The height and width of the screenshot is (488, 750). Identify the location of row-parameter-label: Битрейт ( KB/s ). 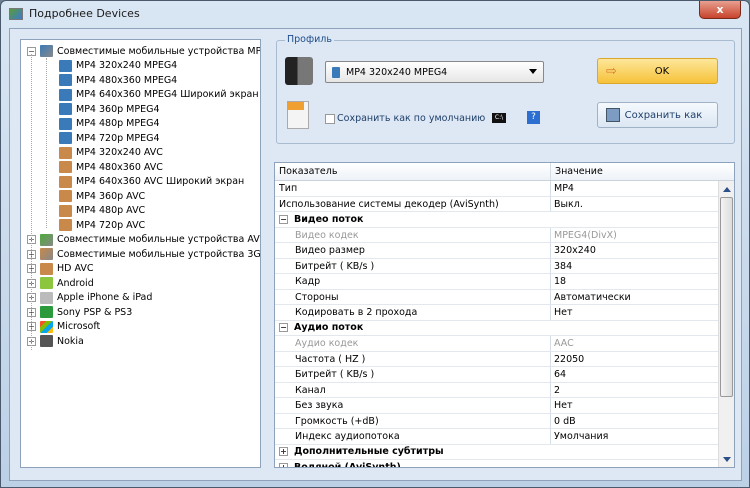
(335, 374).